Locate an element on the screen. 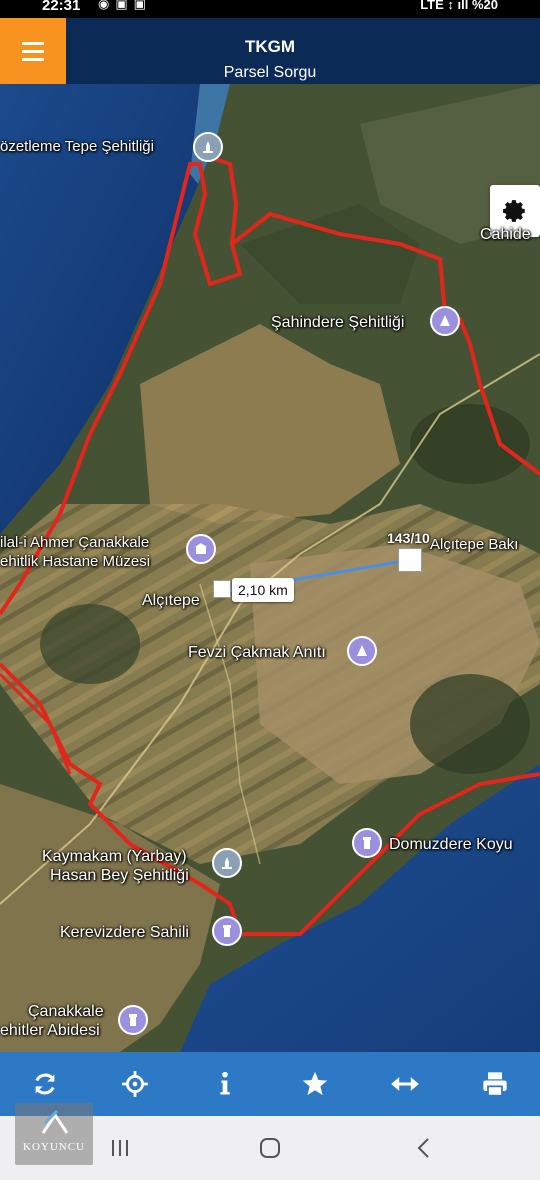 Image resolution: width=540 pixels, height=1180 pixels. poi-label: ehitler Abidesi is located at coordinates (50, 1030).